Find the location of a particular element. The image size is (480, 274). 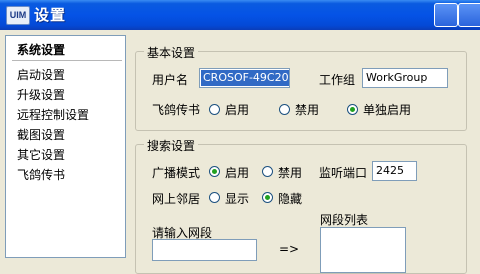

nav-item-other-settings: 其它设置 is located at coordinates (41, 154).